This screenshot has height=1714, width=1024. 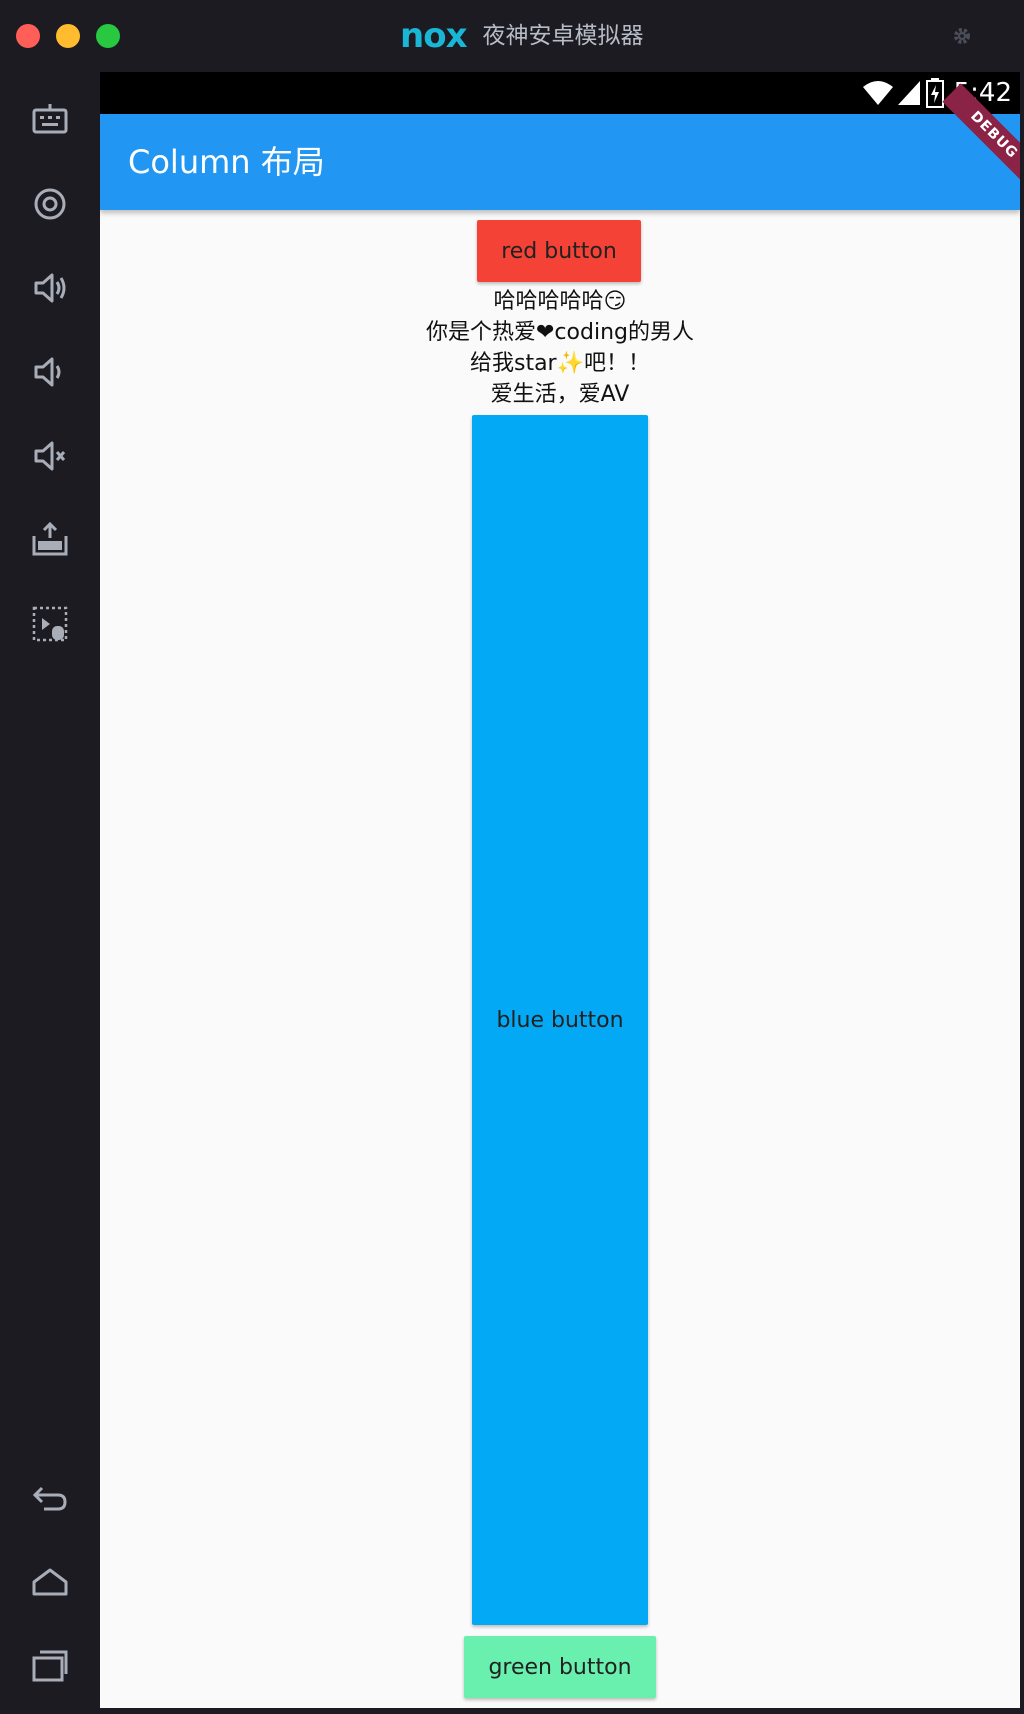 I want to click on apk-install-icon, so click(x=50, y=540).